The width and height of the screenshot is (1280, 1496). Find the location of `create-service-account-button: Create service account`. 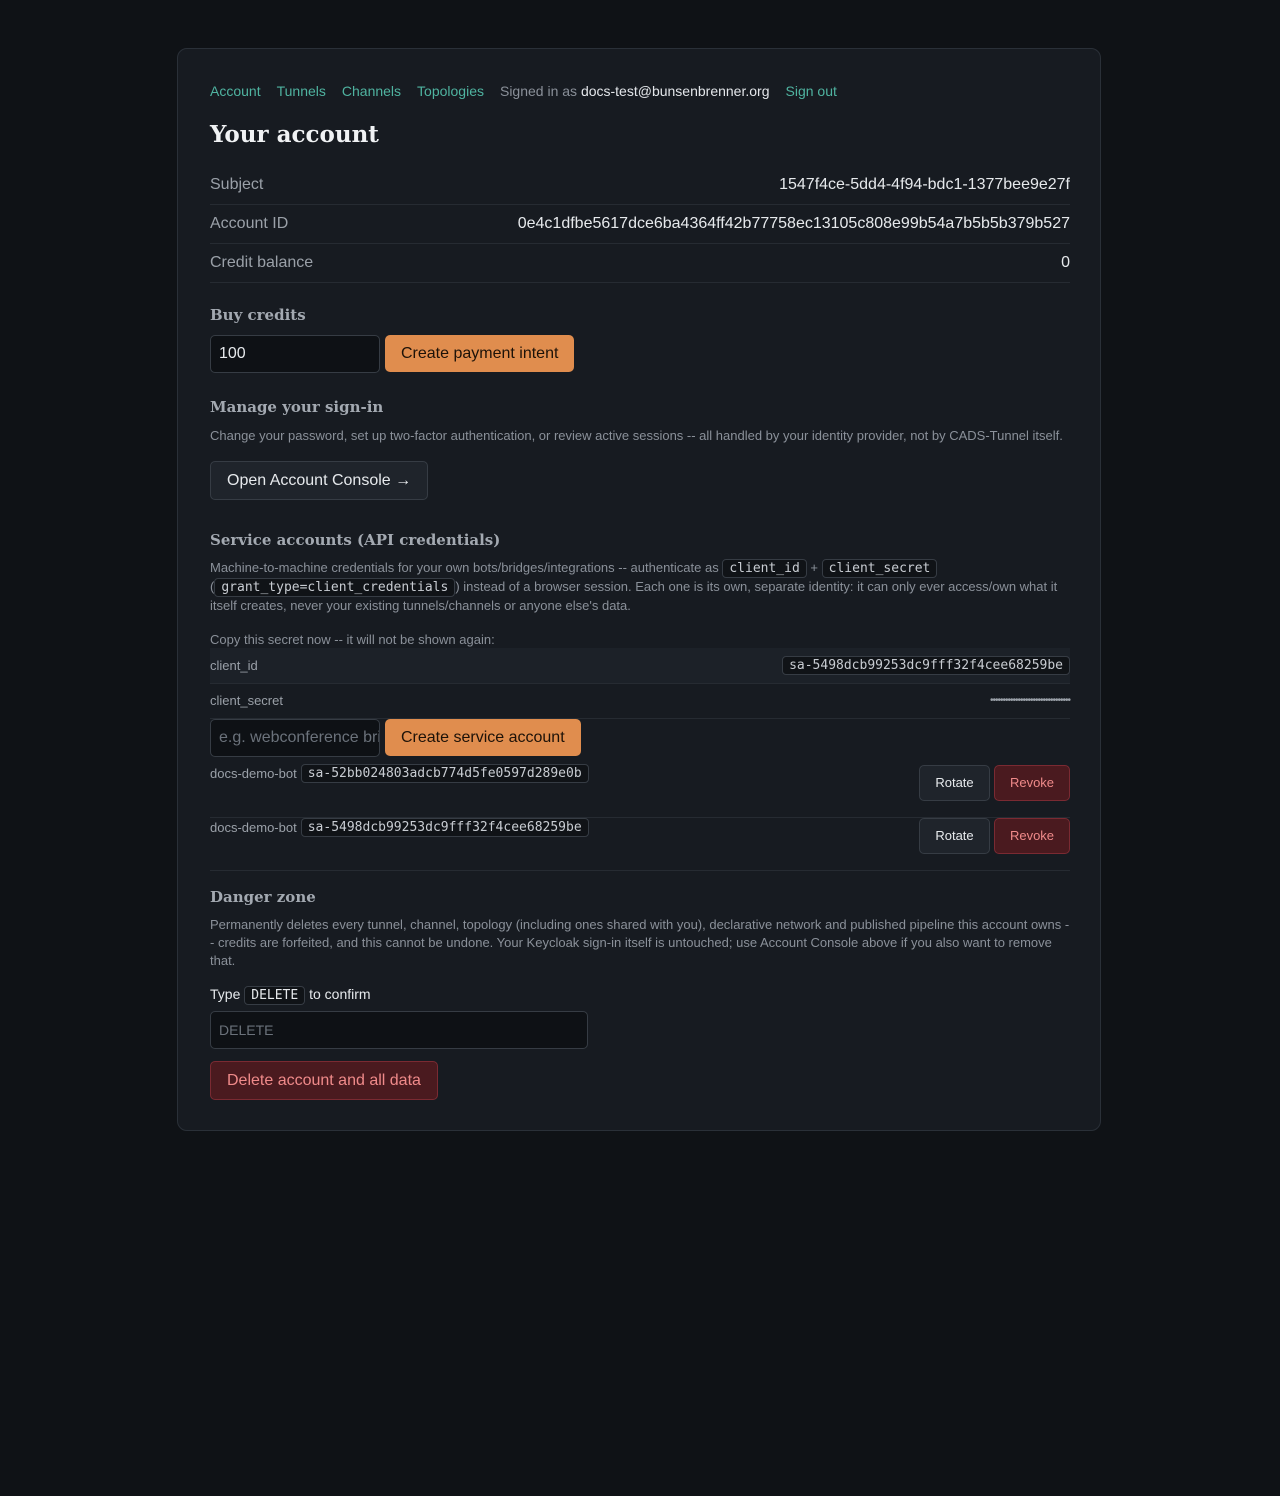

create-service-account-button: Create service account is located at coordinates (483, 737).